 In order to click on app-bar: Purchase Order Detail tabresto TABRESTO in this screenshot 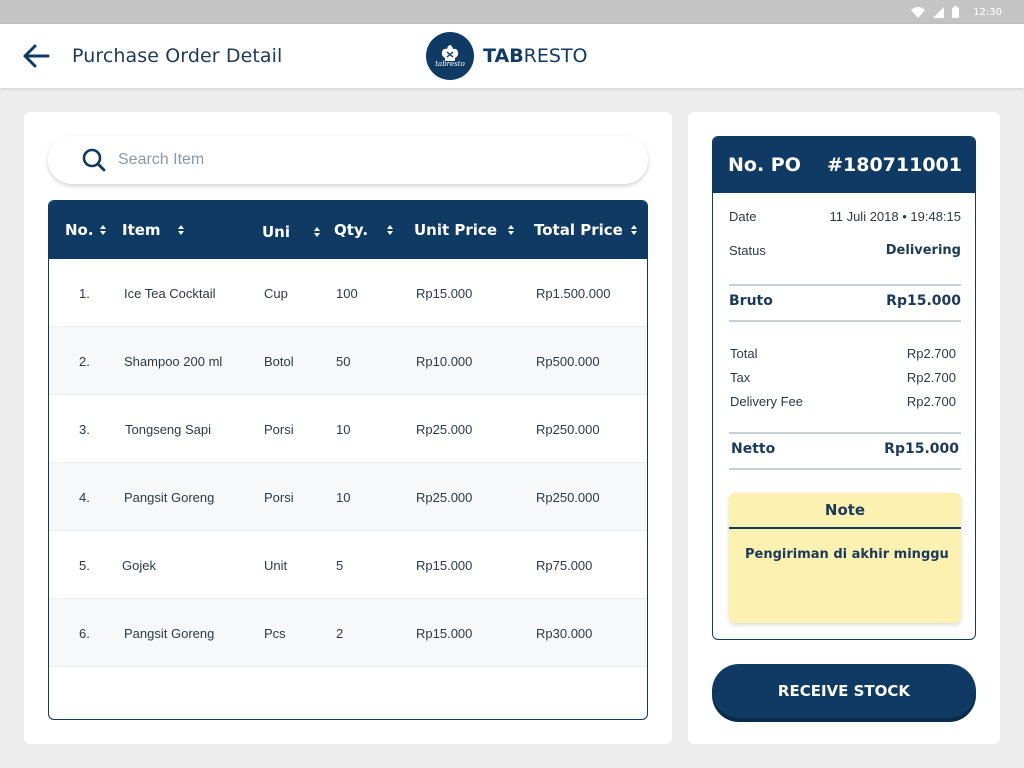, I will do `click(512, 56)`.